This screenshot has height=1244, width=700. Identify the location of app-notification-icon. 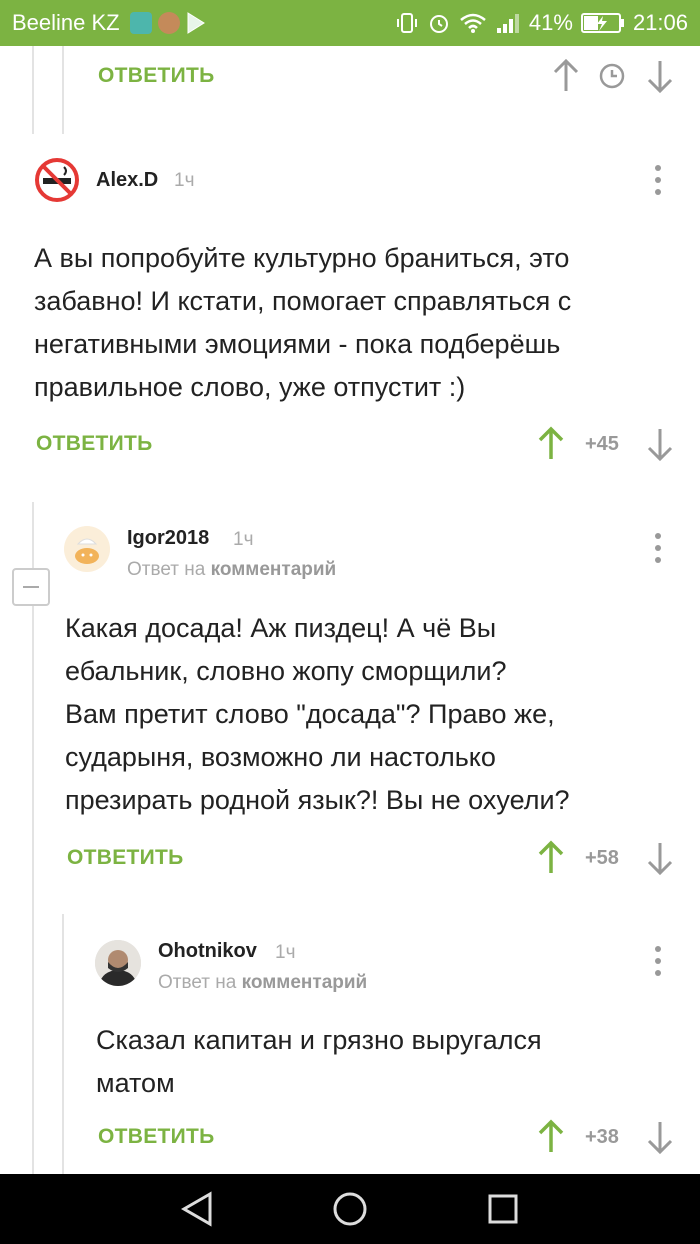
(140, 23).